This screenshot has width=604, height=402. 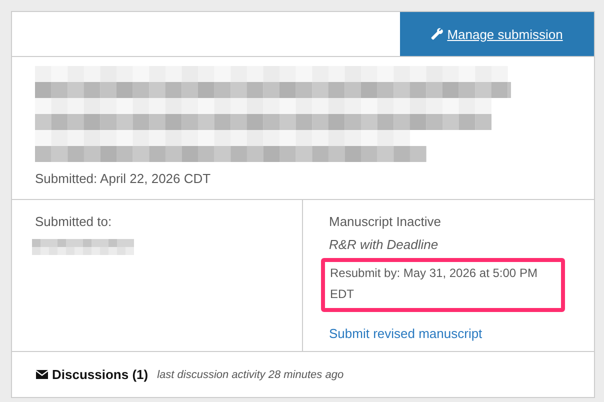 I want to click on submitted-to-label: Submitted to:, so click(x=74, y=222).